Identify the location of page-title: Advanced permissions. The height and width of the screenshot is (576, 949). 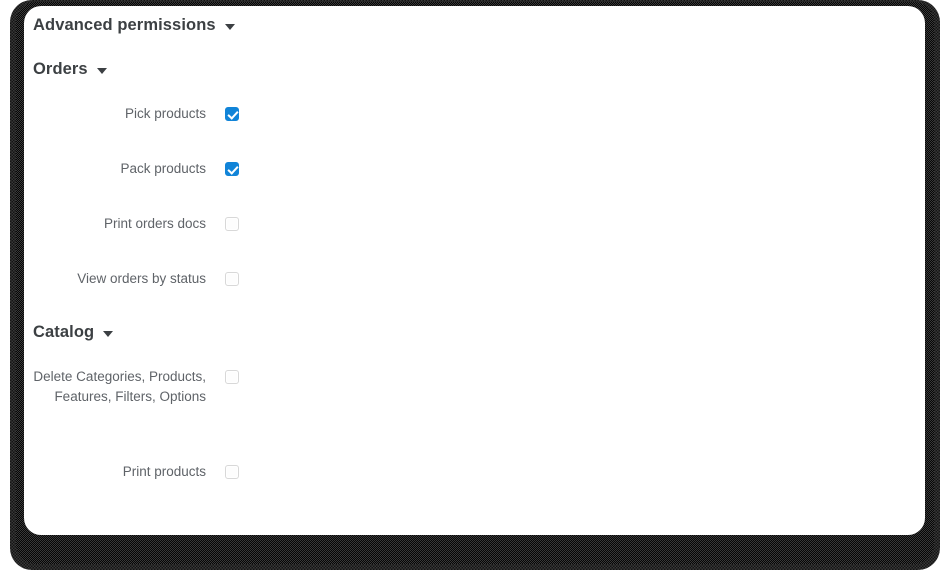
(134, 25).